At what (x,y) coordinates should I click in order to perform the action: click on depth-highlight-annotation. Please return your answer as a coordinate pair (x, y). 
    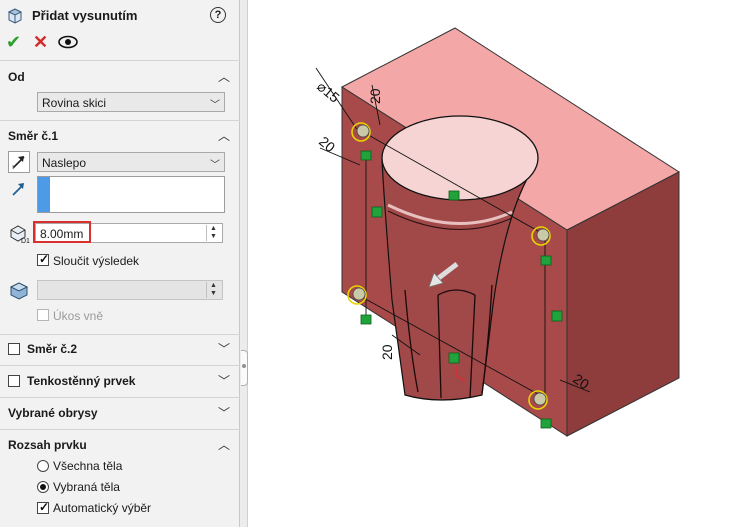
    Looking at the image, I should click on (62, 232).